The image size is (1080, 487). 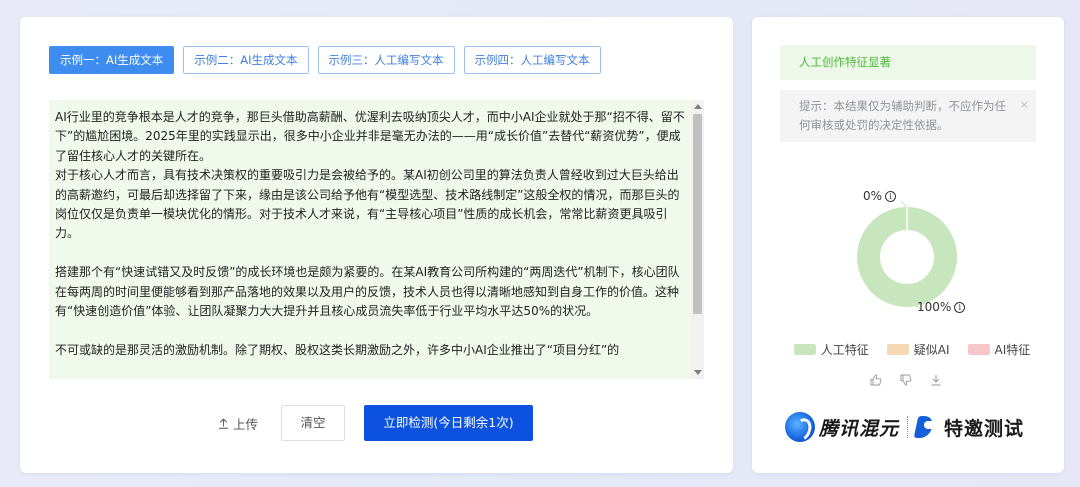 I want to click on thumbs-down-icon, so click(x=906, y=380).